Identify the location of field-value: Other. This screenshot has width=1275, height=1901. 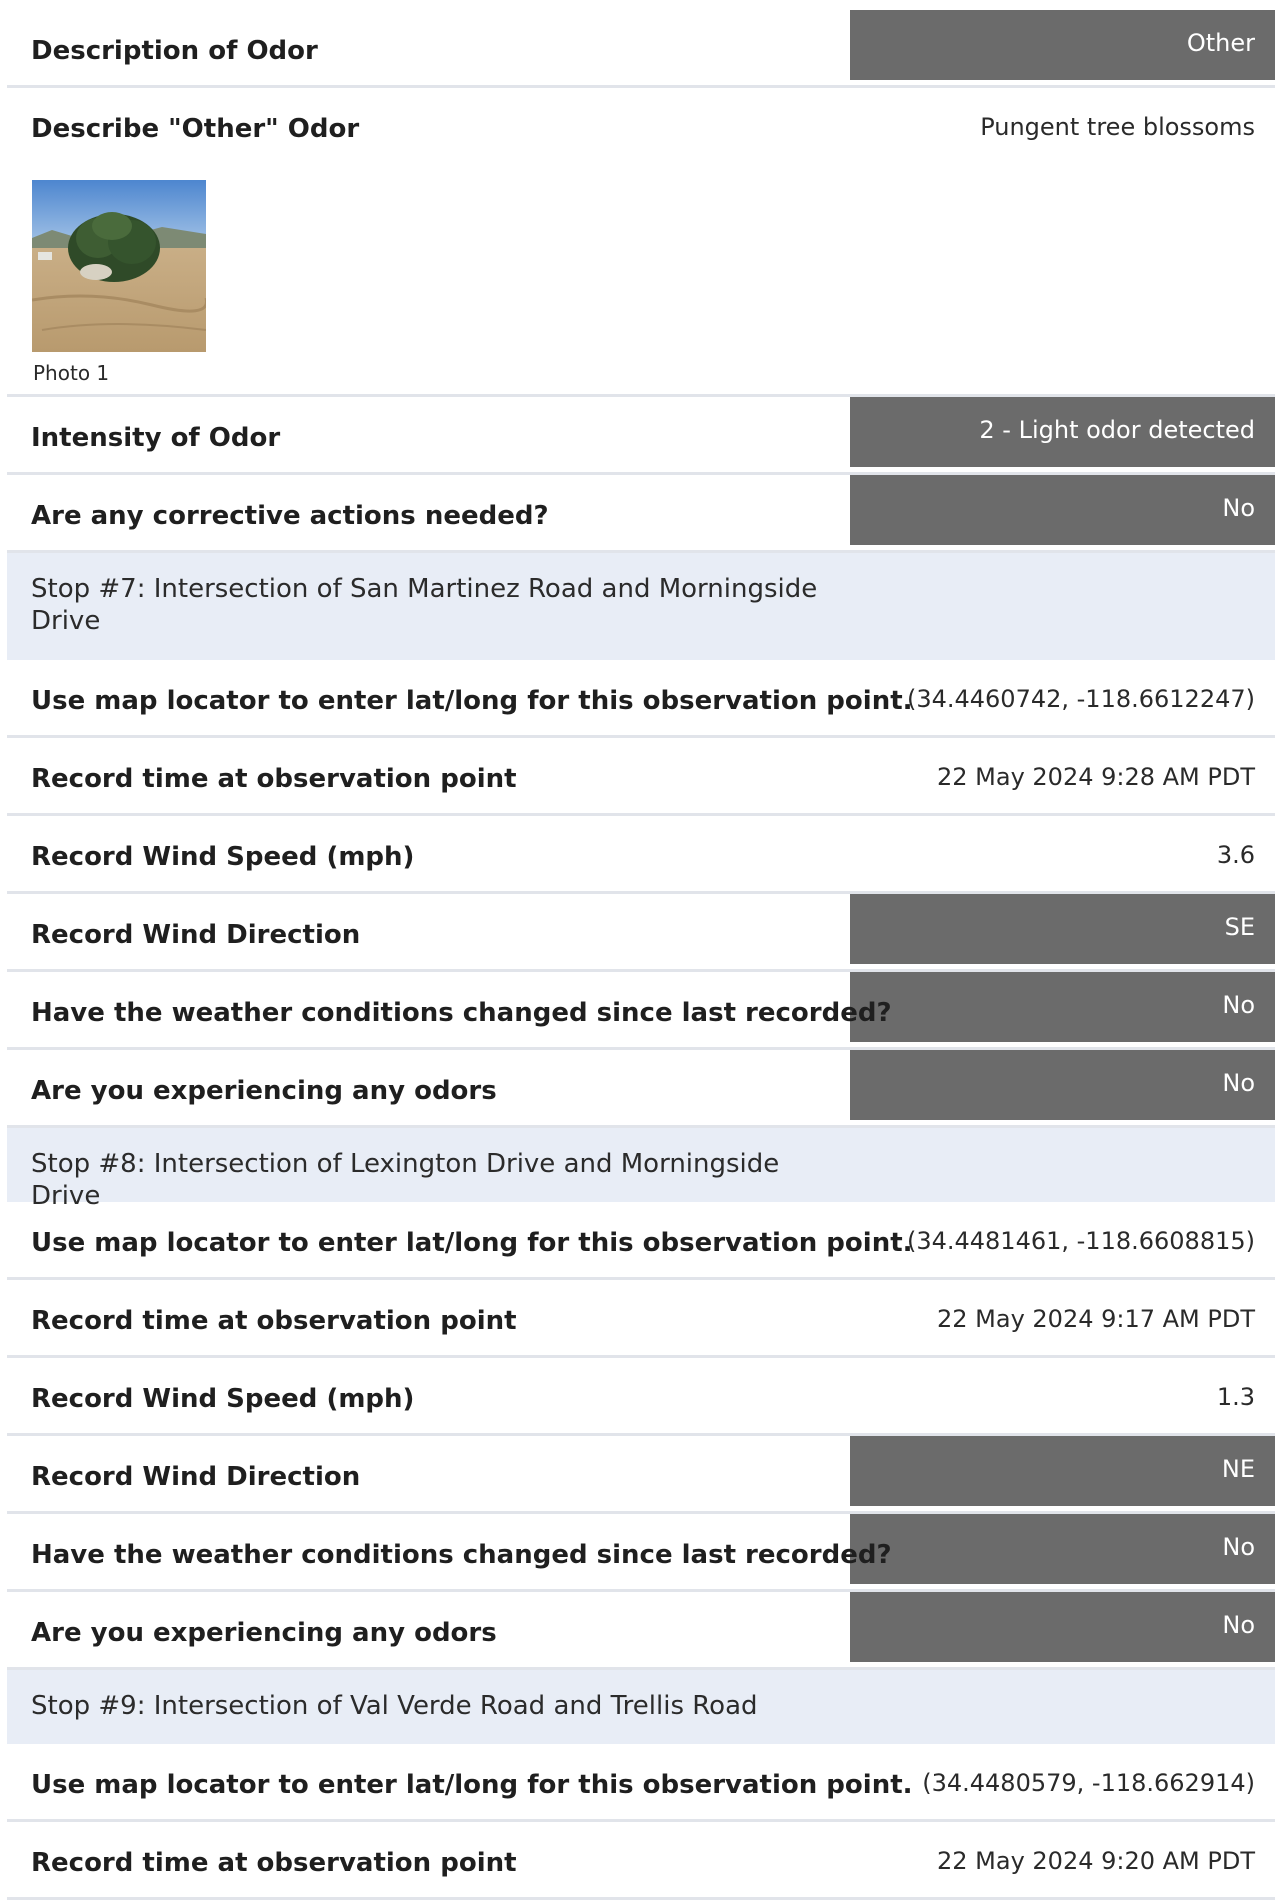
(1220, 43).